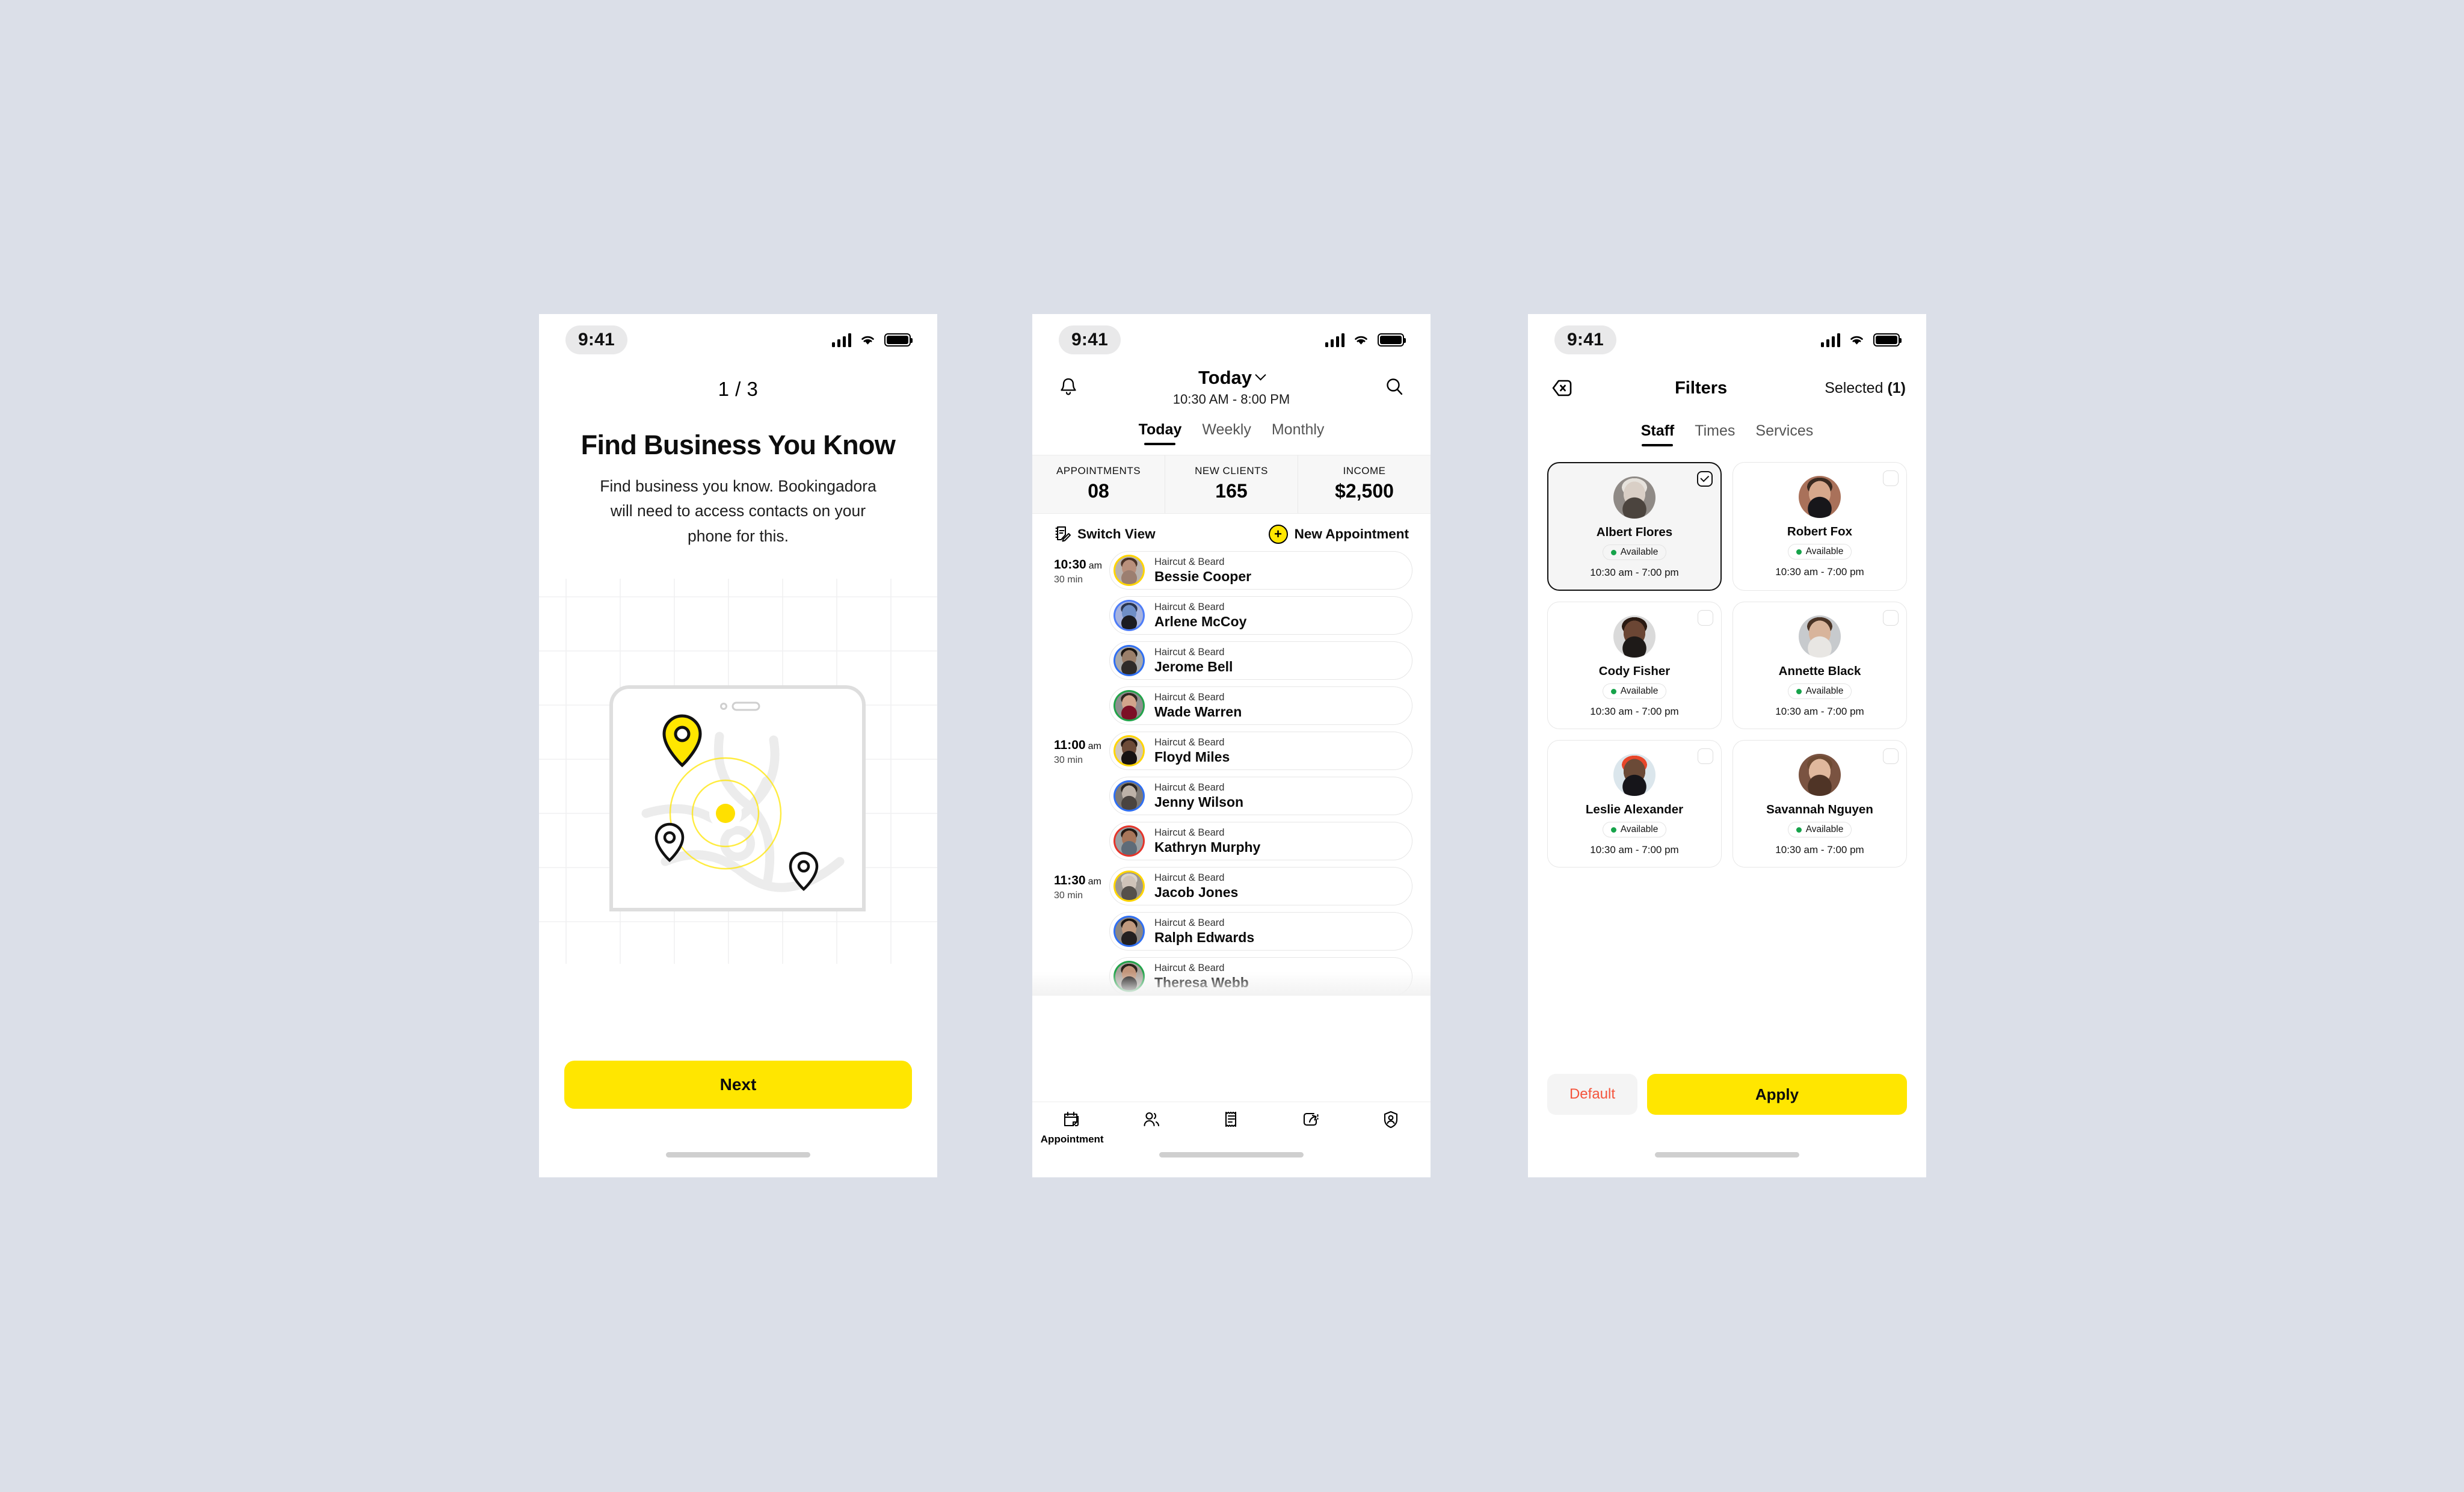 The image size is (2464, 1492). I want to click on appointment-card: Haircut & Beard Kathryn Murphy, so click(1261, 841).